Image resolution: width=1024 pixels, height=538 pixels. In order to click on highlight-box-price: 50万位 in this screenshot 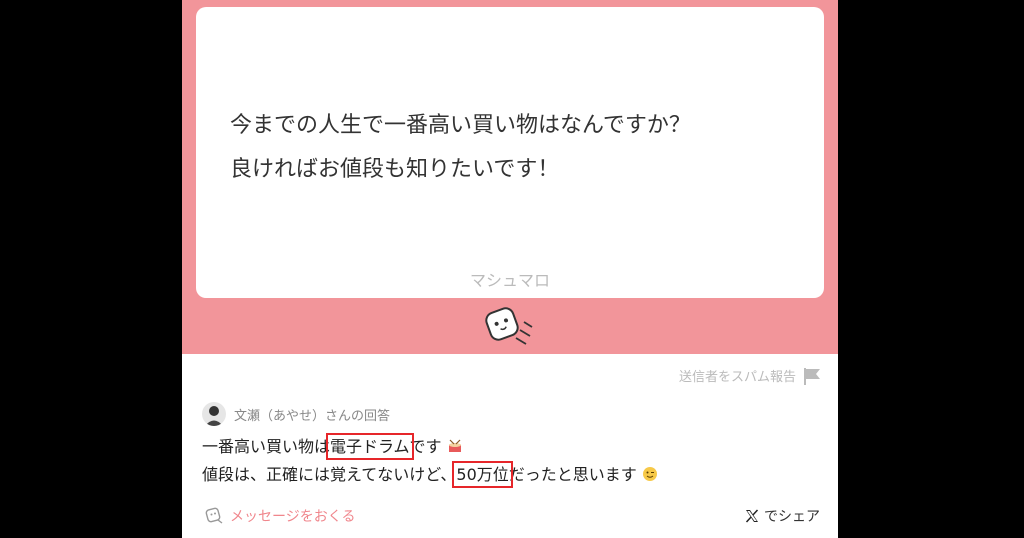, I will do `click(482, 474)`.